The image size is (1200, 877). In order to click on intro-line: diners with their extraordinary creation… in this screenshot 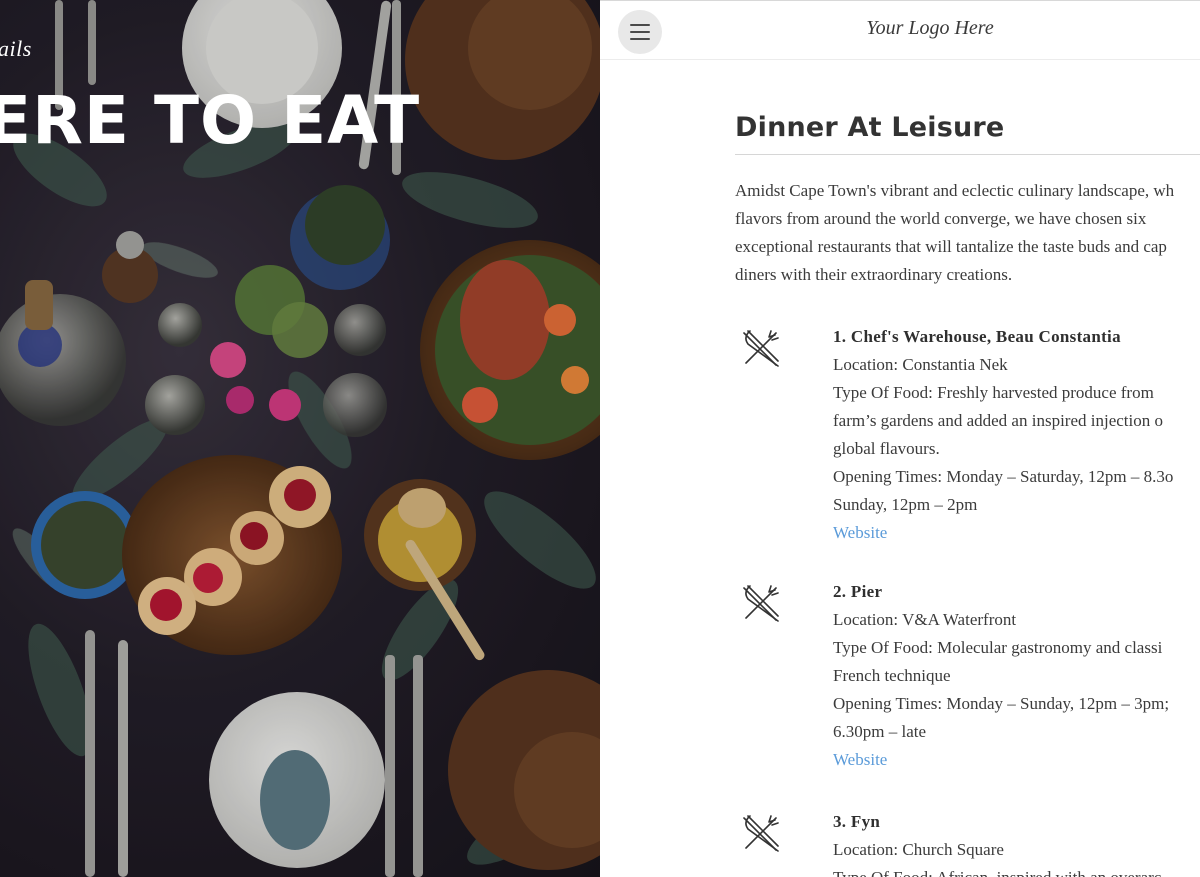, I will do `click(874, 274)`.